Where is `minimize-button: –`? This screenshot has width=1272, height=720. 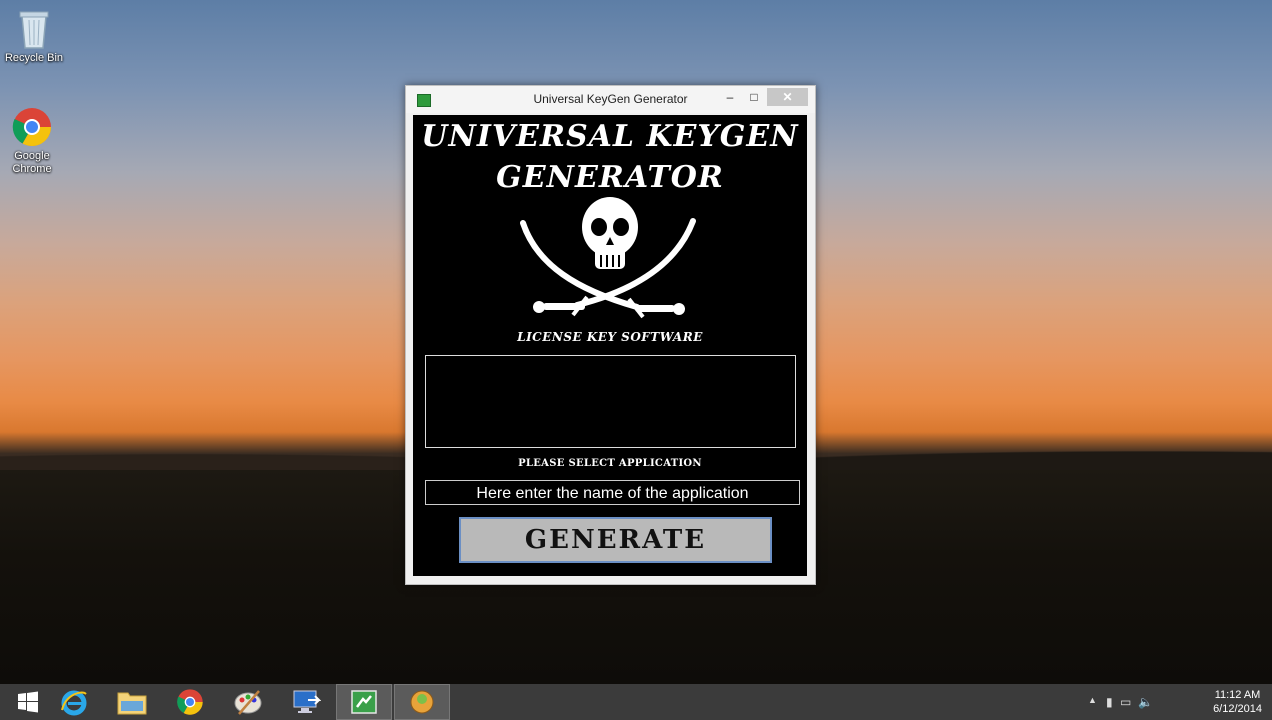 minimize-button: – is located at coordinates (730, 97).